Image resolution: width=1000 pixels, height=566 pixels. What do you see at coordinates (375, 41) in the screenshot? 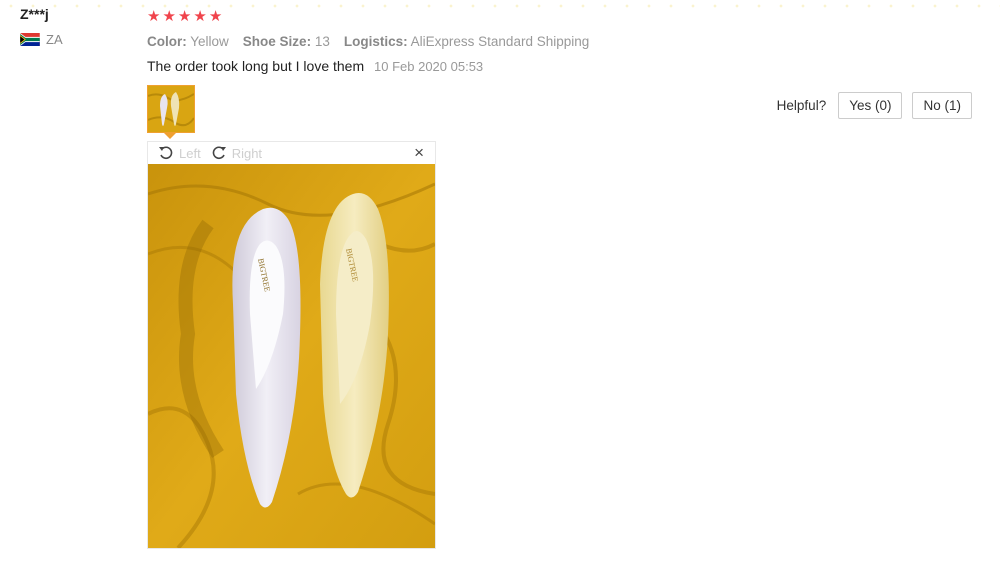
I see `attr-label: Logistics:` at bounding box center [375, 41].